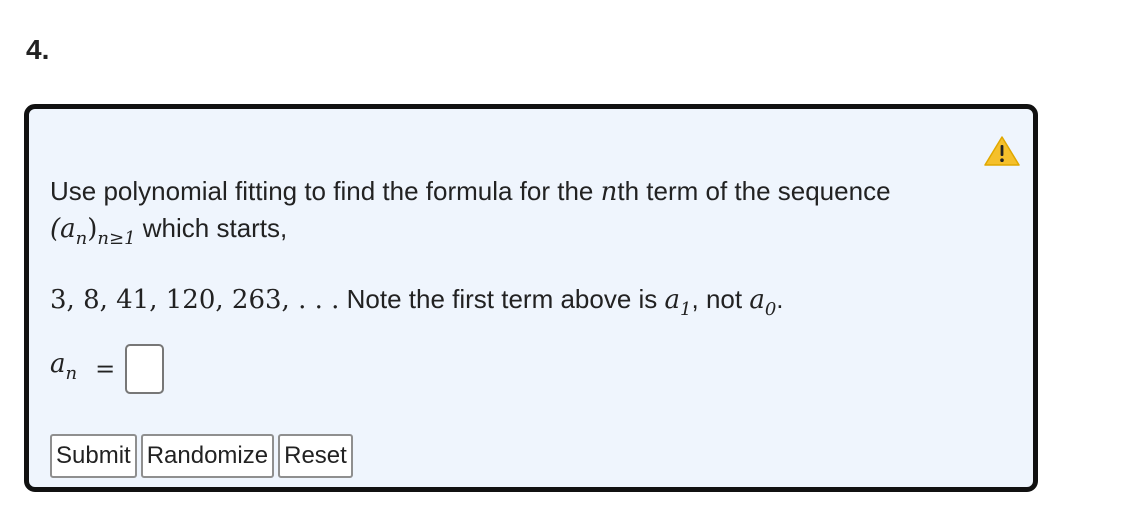 This screenshot has height=530, width=1130. What do you see at coordinates (502, 299) in the screenshot?
I see `note-text: Note the first term above is` at bounding box center [502, 299].